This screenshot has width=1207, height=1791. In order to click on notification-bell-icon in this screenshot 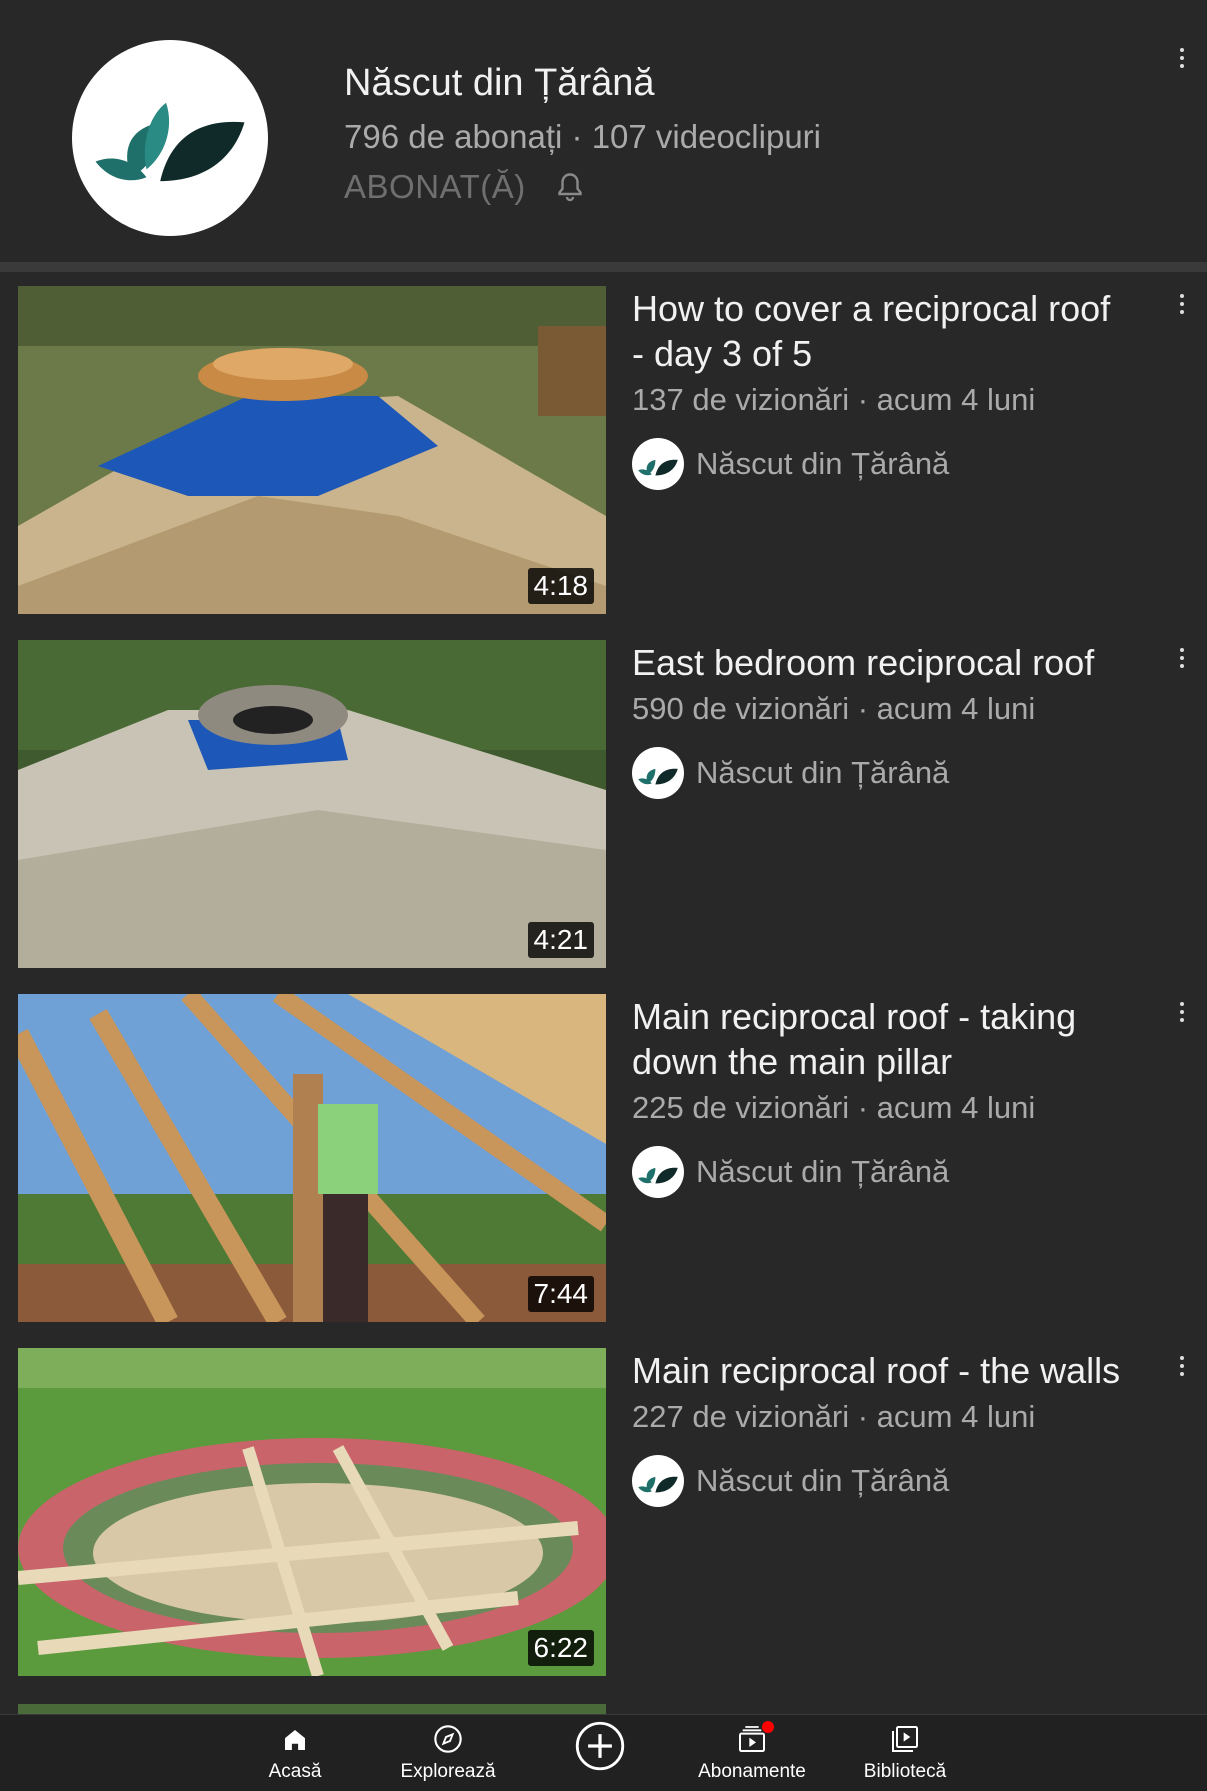, I will do `click(570, 188)`.